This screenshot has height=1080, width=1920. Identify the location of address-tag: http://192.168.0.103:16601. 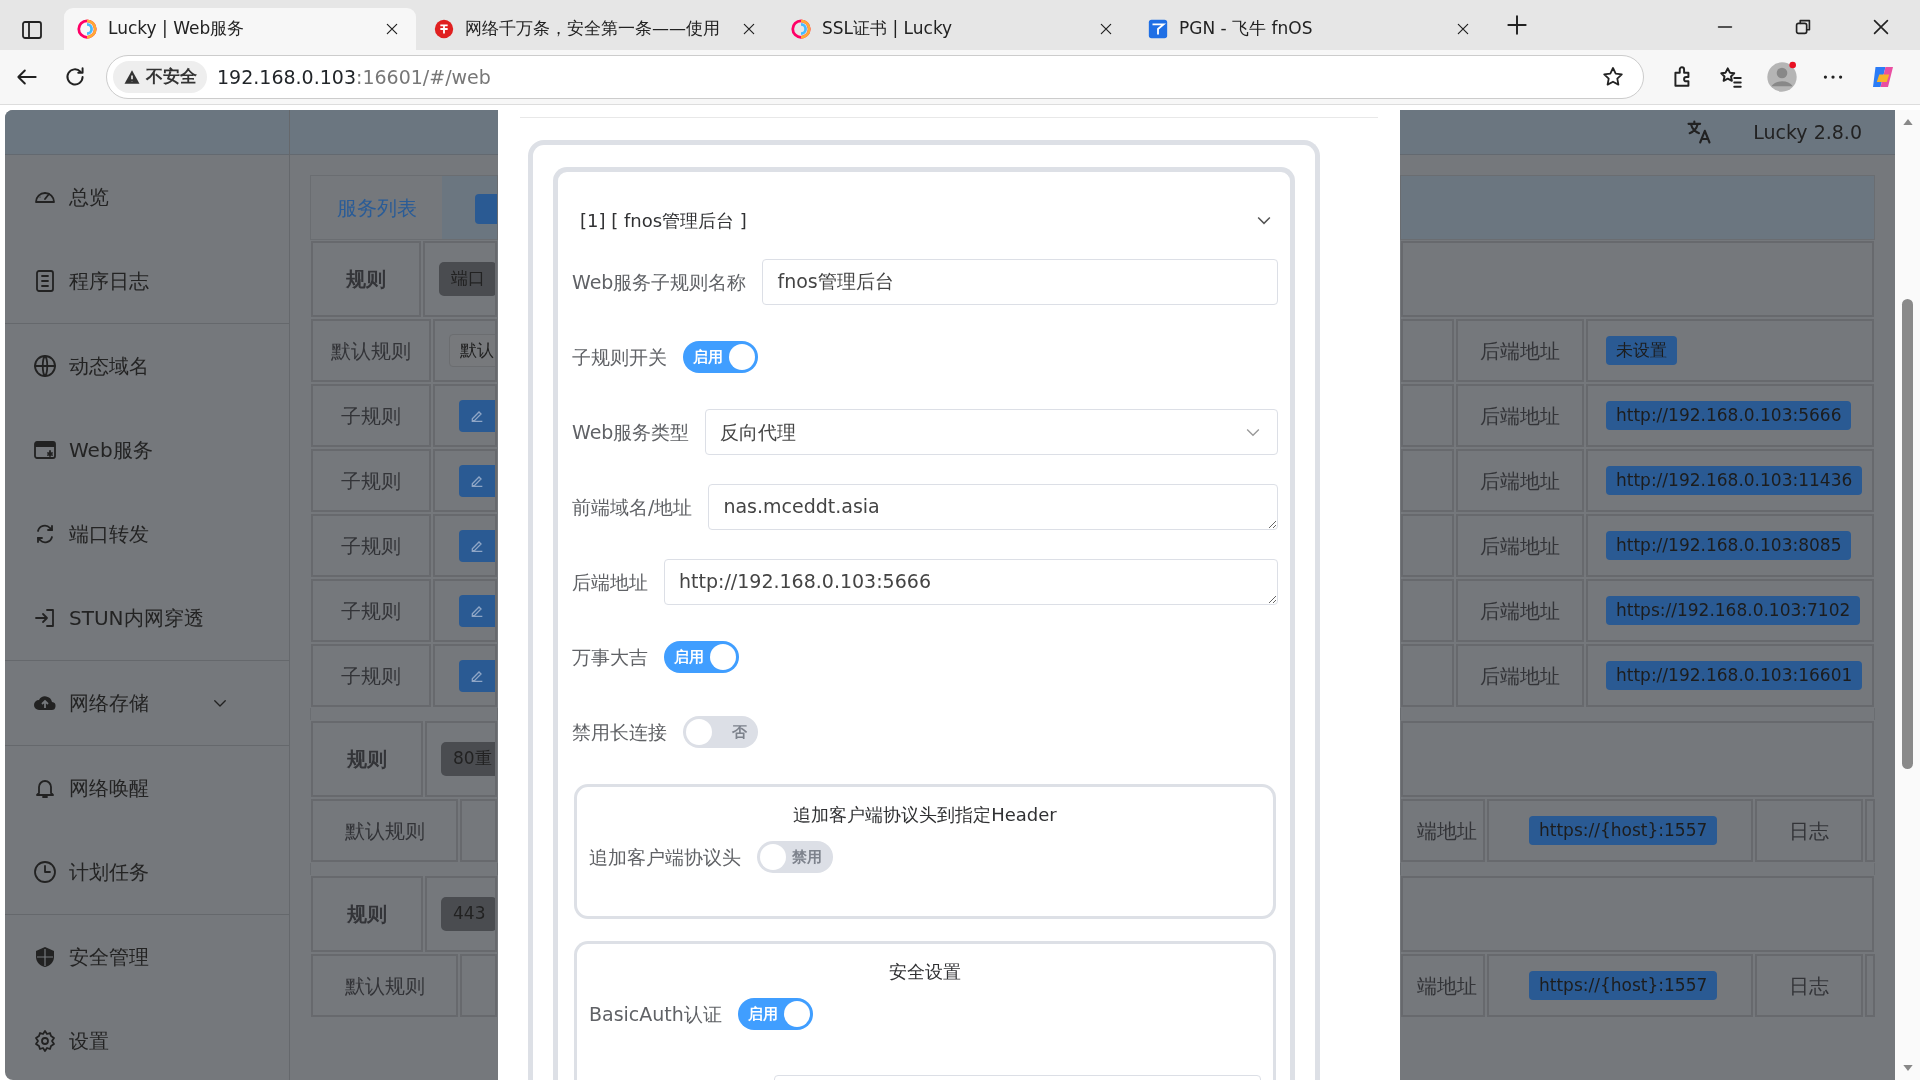
(1734, 675).